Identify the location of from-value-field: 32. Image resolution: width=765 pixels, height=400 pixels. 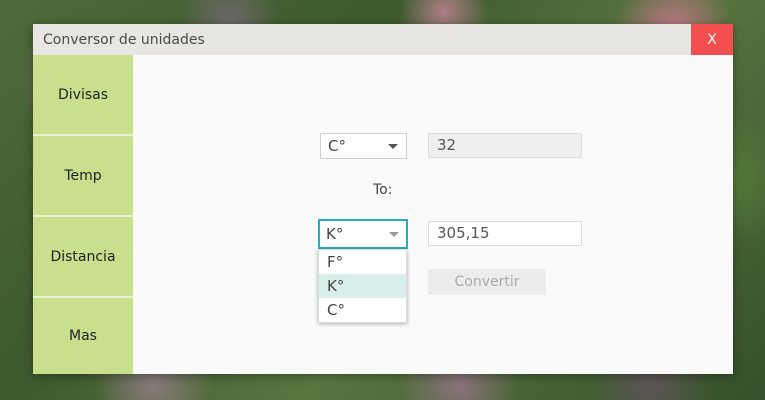
(505, 145).